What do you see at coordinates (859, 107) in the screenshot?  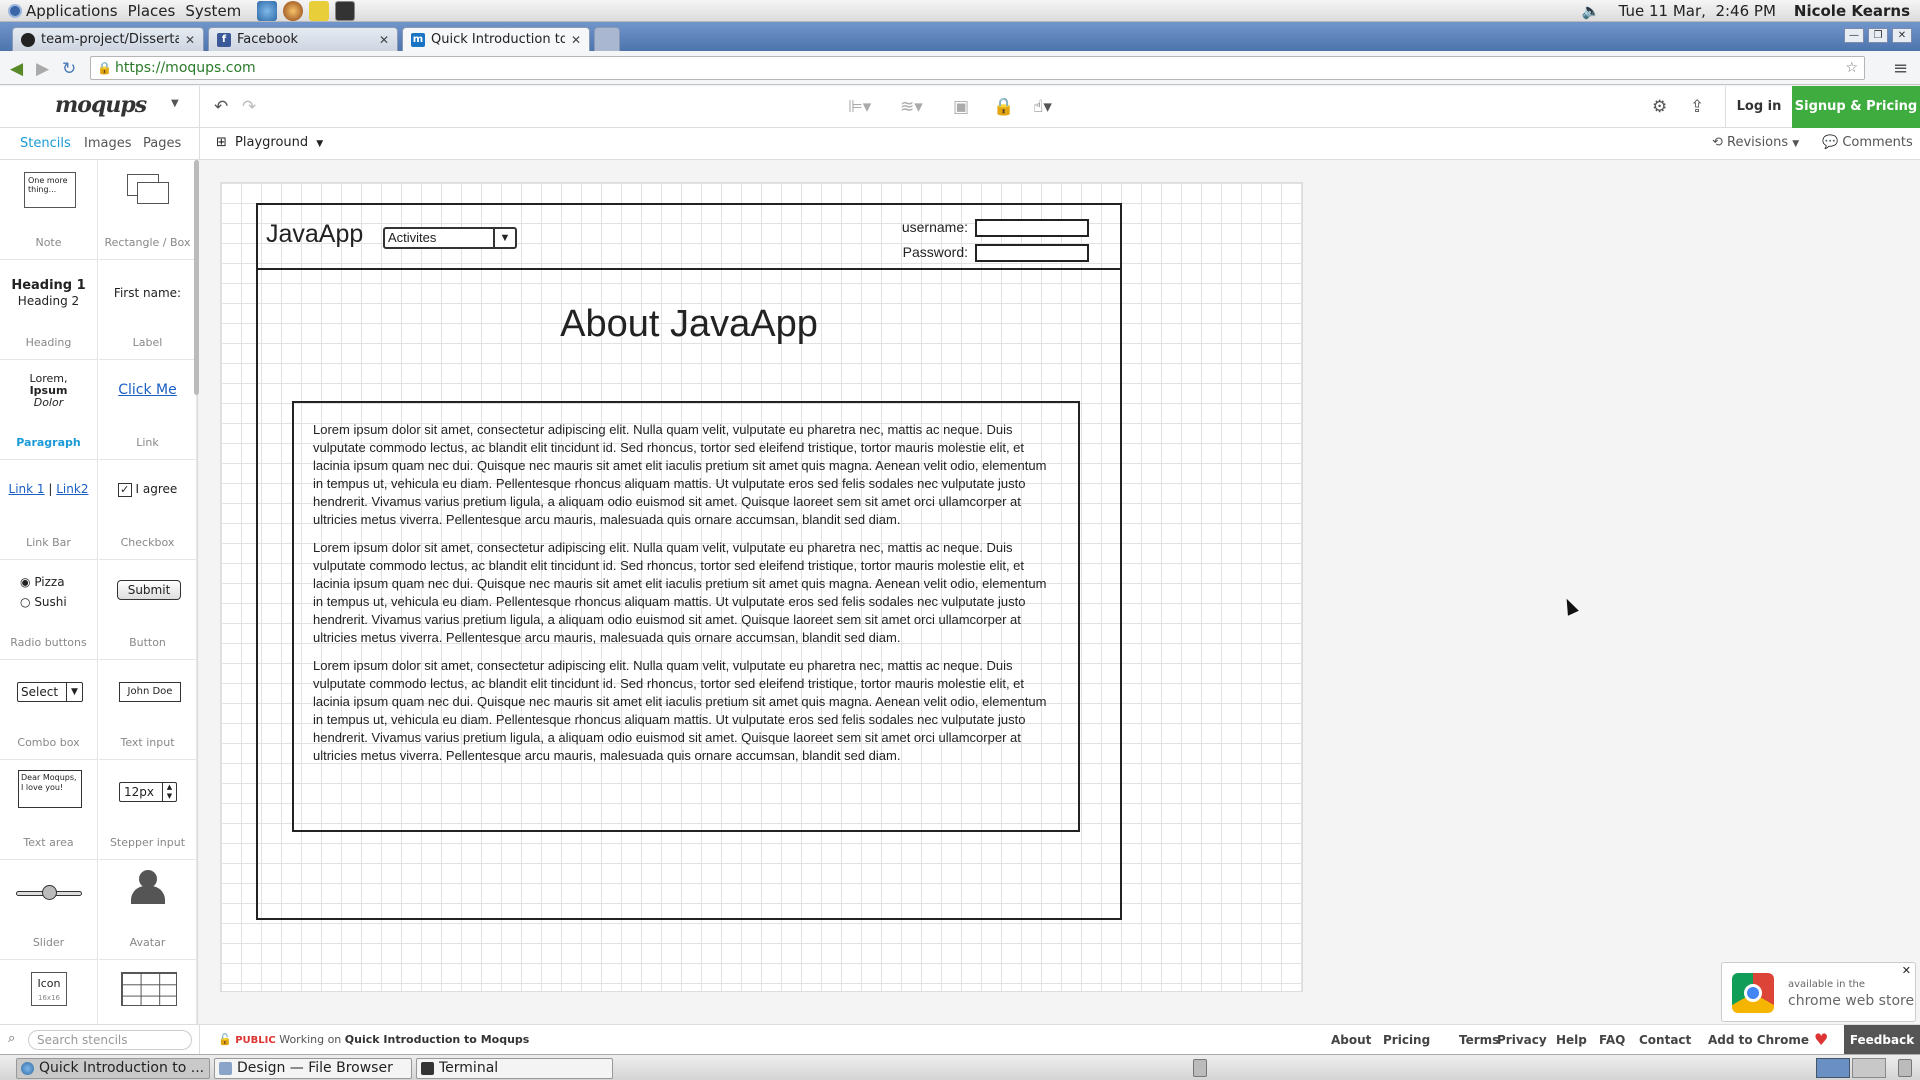 I see `align-icon: ⊫▾` at bounding box center [859, 107].